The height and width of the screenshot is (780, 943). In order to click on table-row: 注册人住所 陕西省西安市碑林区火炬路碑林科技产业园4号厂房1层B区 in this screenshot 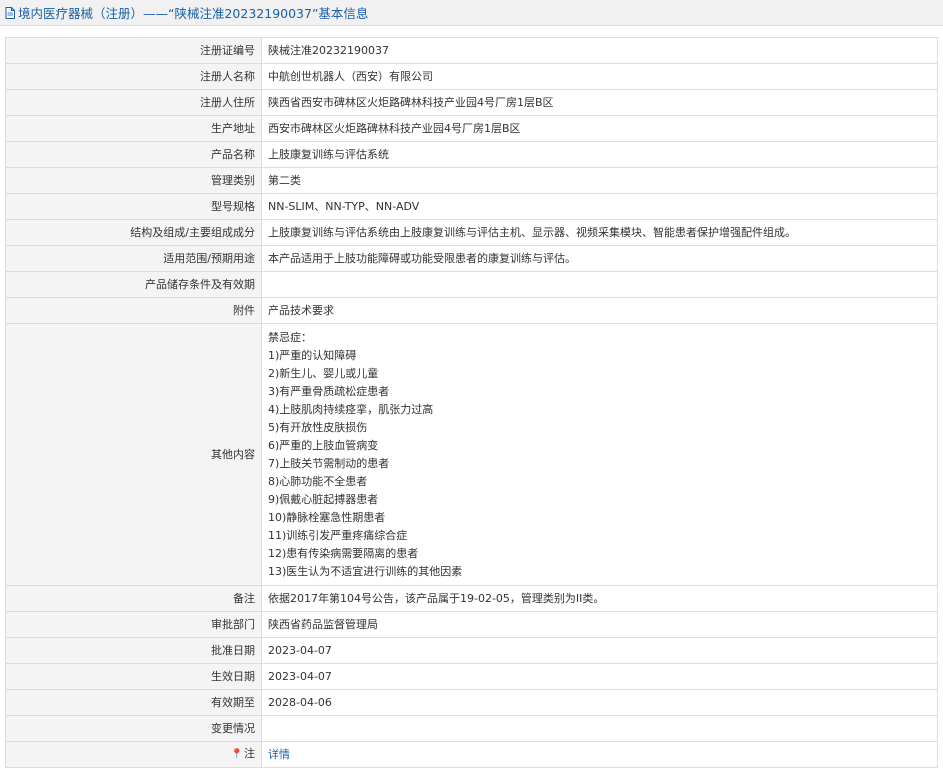, I will do `click(471, 102)`.